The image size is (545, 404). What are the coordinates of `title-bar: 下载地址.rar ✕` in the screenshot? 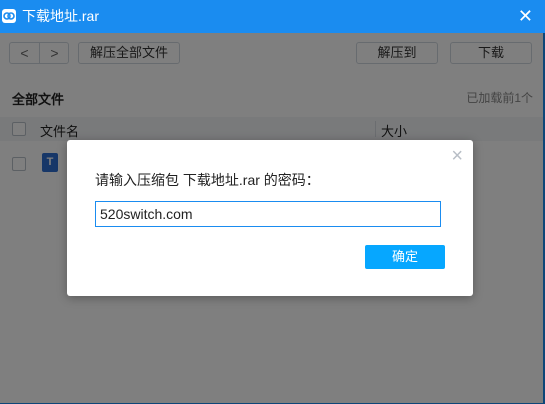 It's located at (272, 16).